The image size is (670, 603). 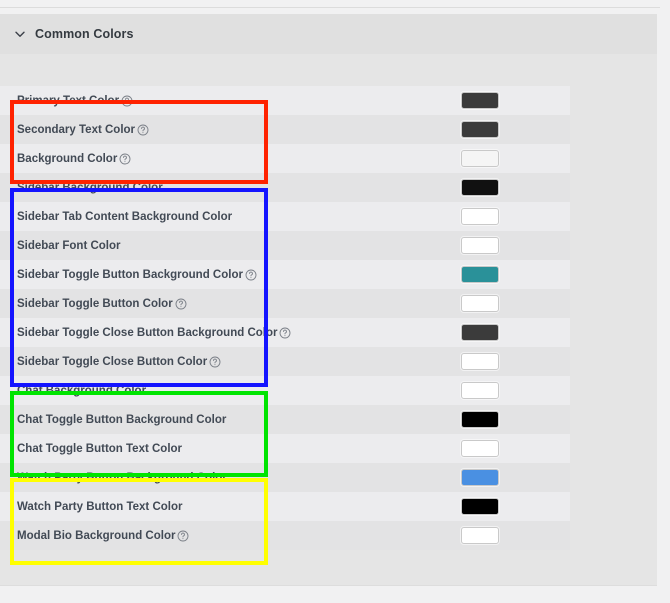 I want to click on table-row: Secondary Text Color, so click(x=285, y=129).